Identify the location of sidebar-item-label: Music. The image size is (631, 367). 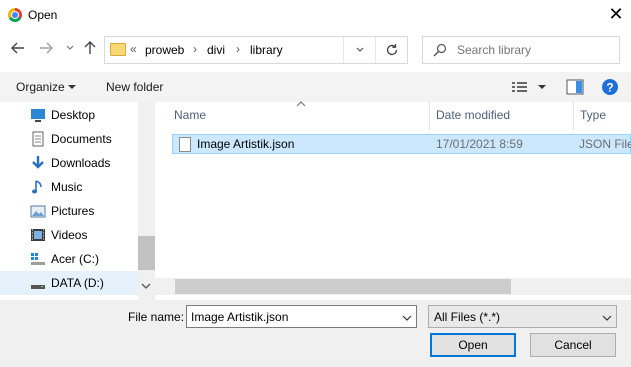
(67, 187).